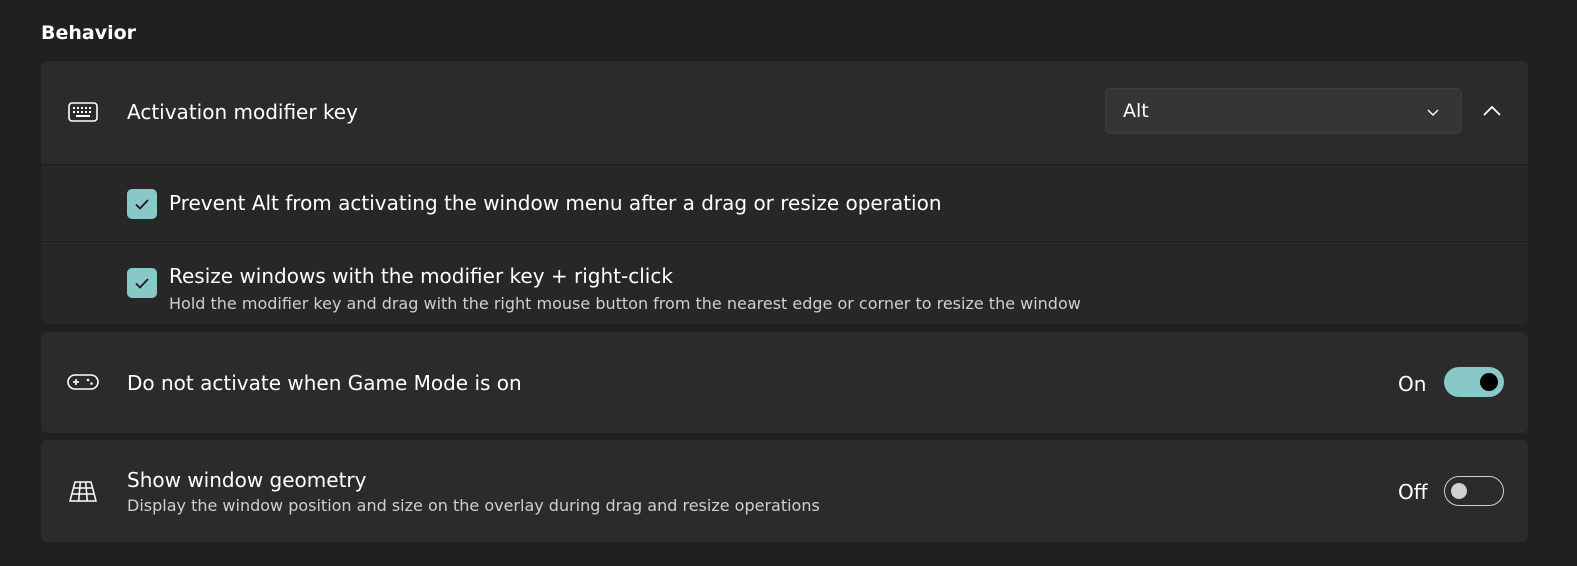 Image resolution: width=1577 pixels, height=566 pixels. Describe the element at coordinates (83, 491) in the screenshot. I see `grid-perspective-icon` at that location.